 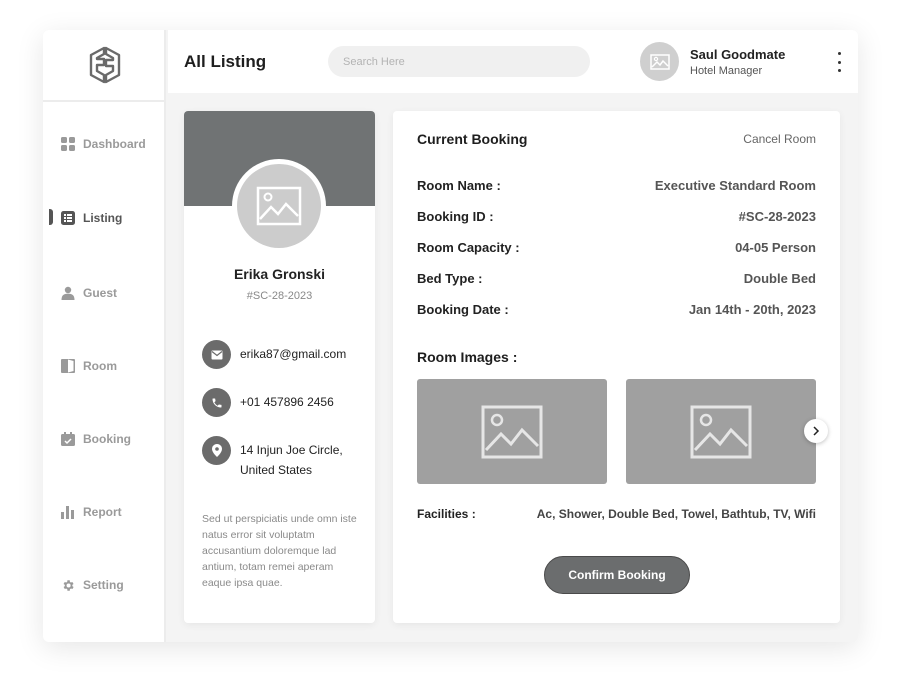 What do you see at coordinates (472, 139) in the screenshot?
I see `booking-title: Current Booking` at bounding box center [472, 139].